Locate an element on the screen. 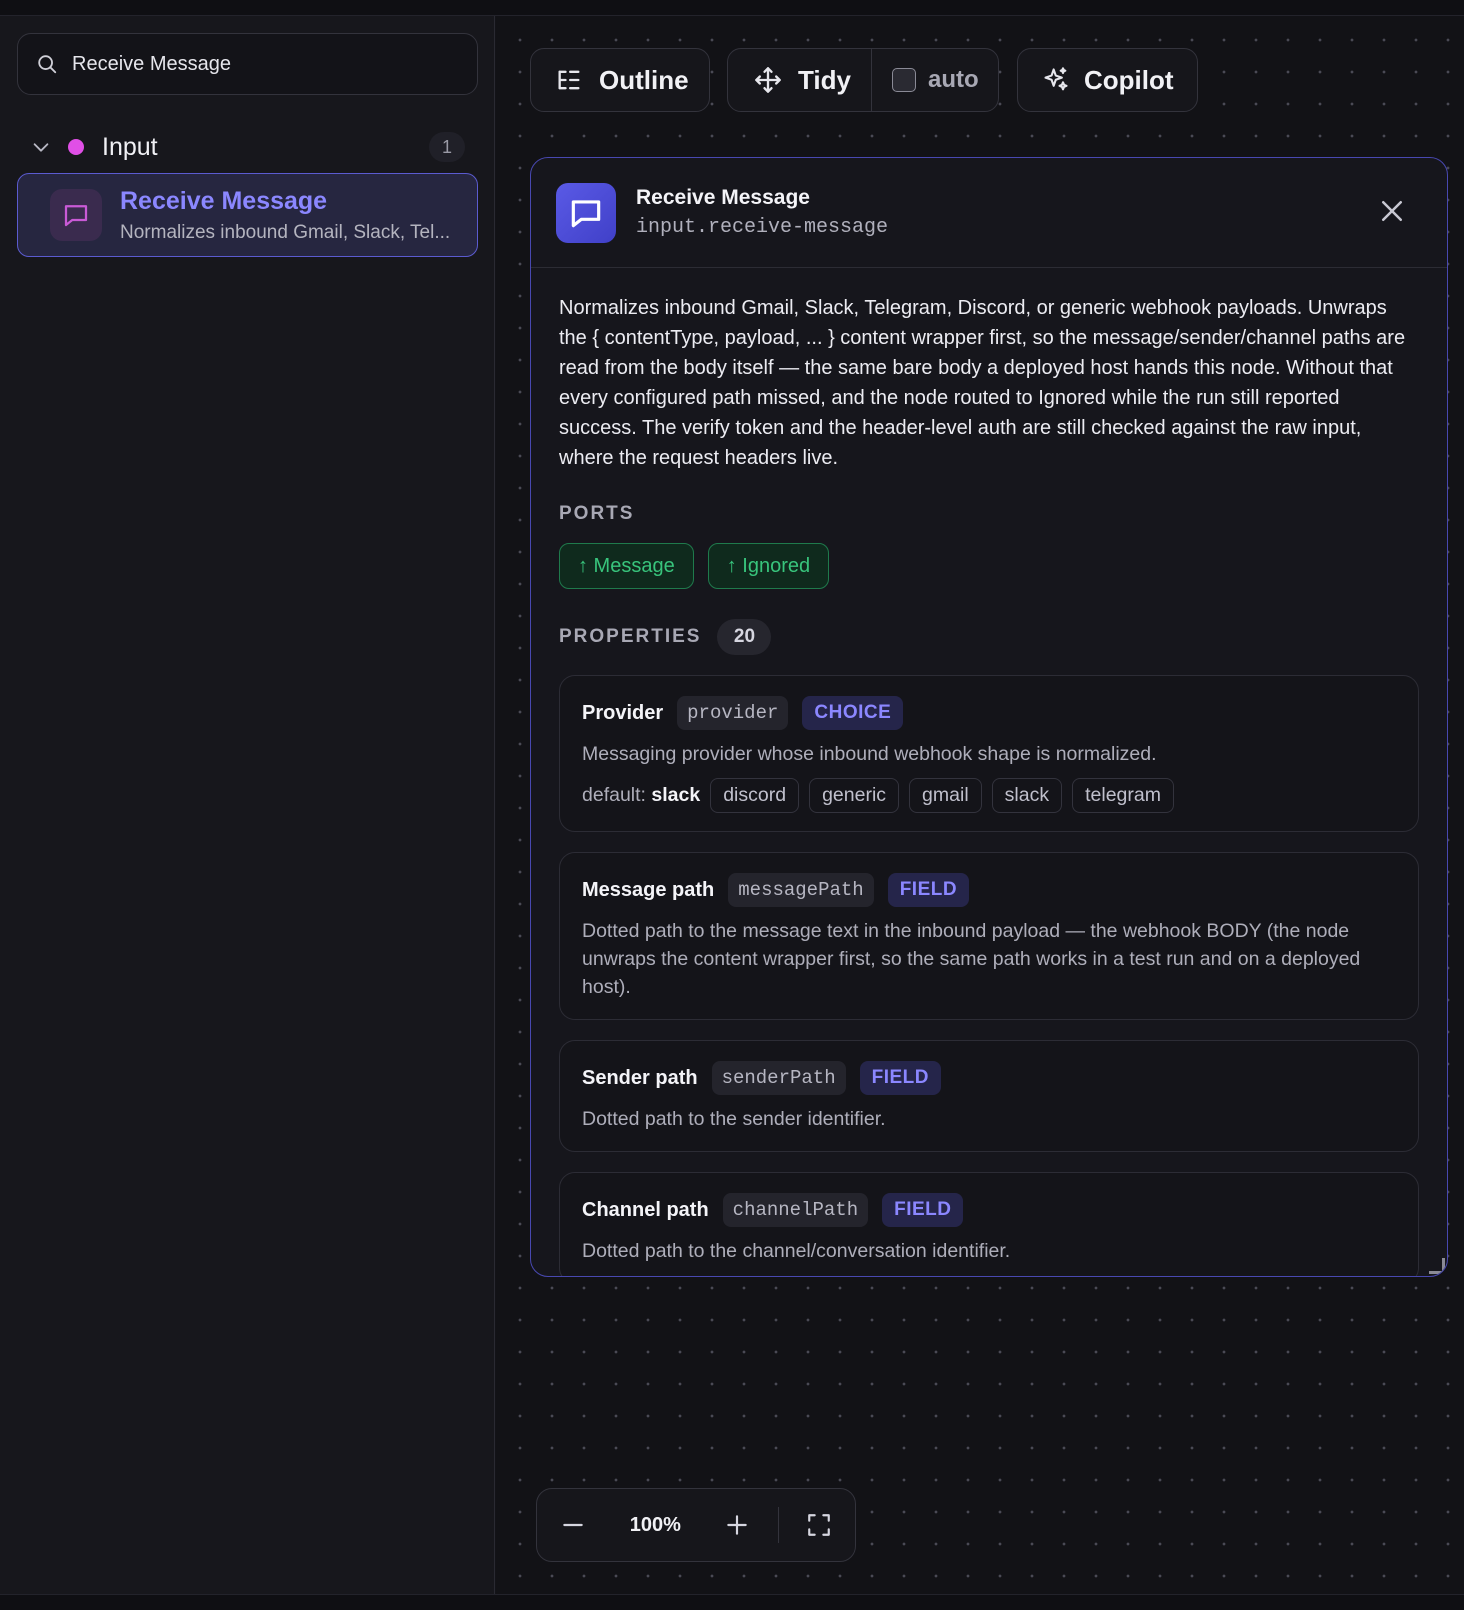 The height and width of the screenshot is (1610, 1464). bottom-bar is located at coordinates (732, 1602).